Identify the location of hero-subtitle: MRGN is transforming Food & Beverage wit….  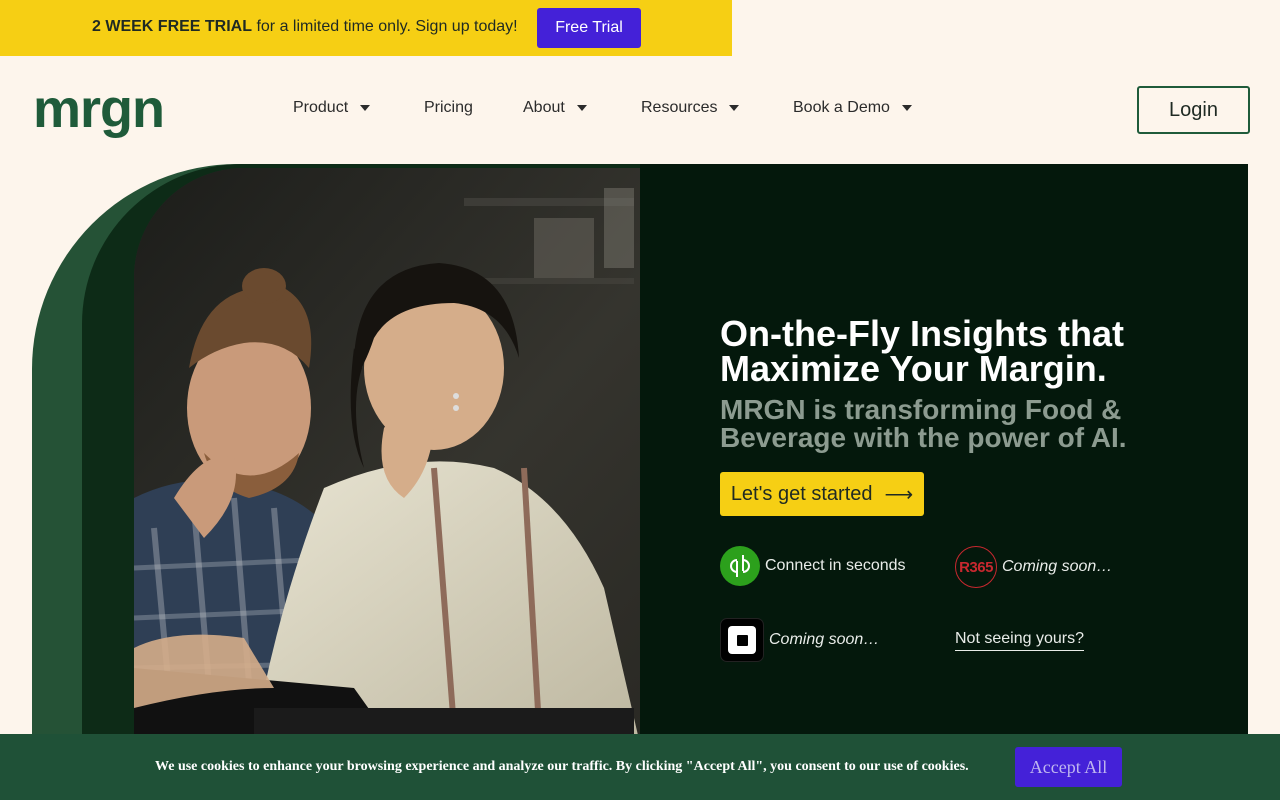
(923, 423).